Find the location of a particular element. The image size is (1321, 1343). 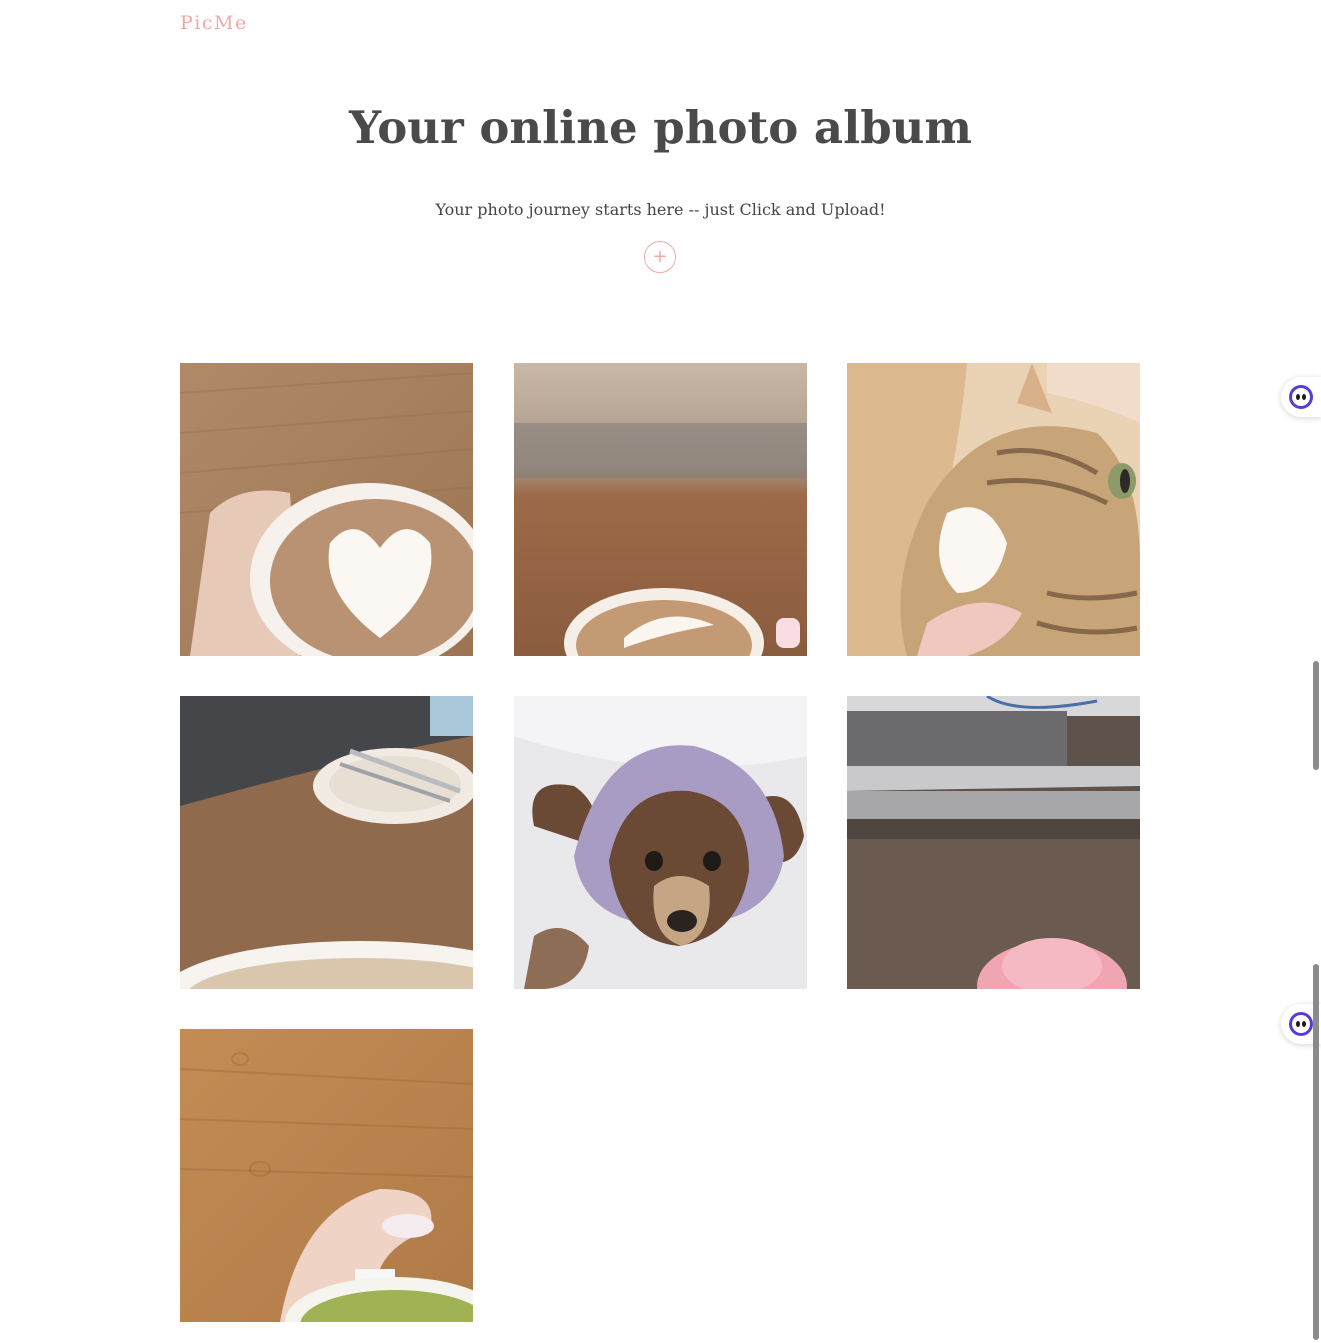

gallery-photo-latte-table is located at coordinates (660, 509).